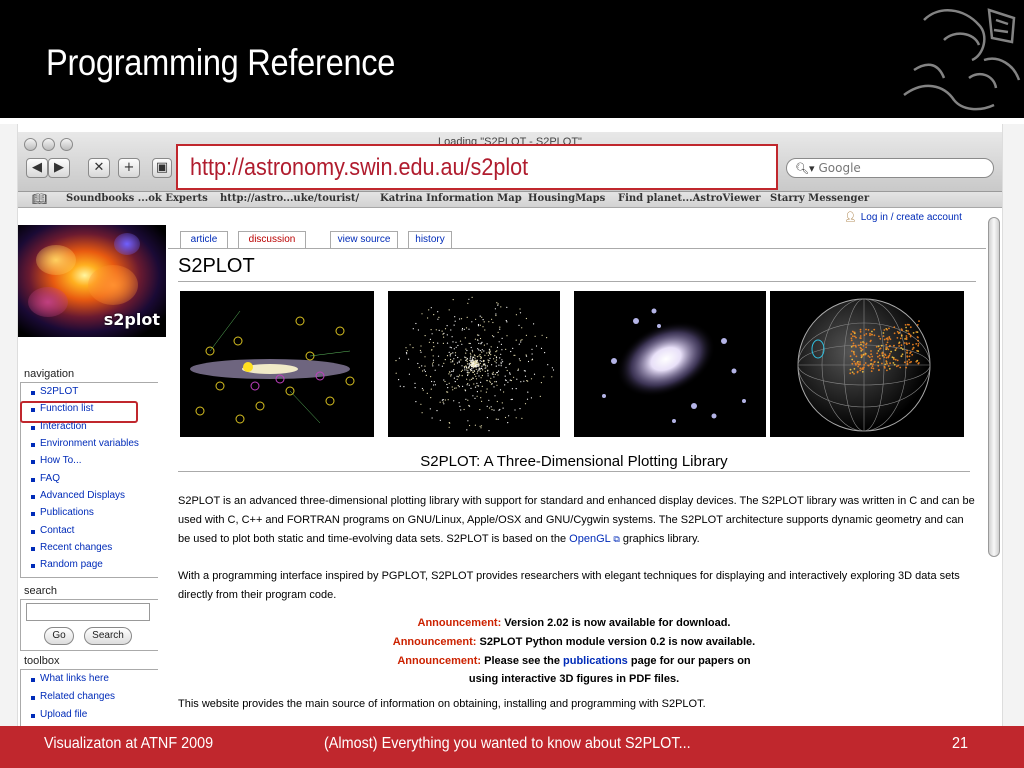 This screenshot has height=768, width=1024. I want to click on thumbnail-spiral-galaxy, so click(670, 364).